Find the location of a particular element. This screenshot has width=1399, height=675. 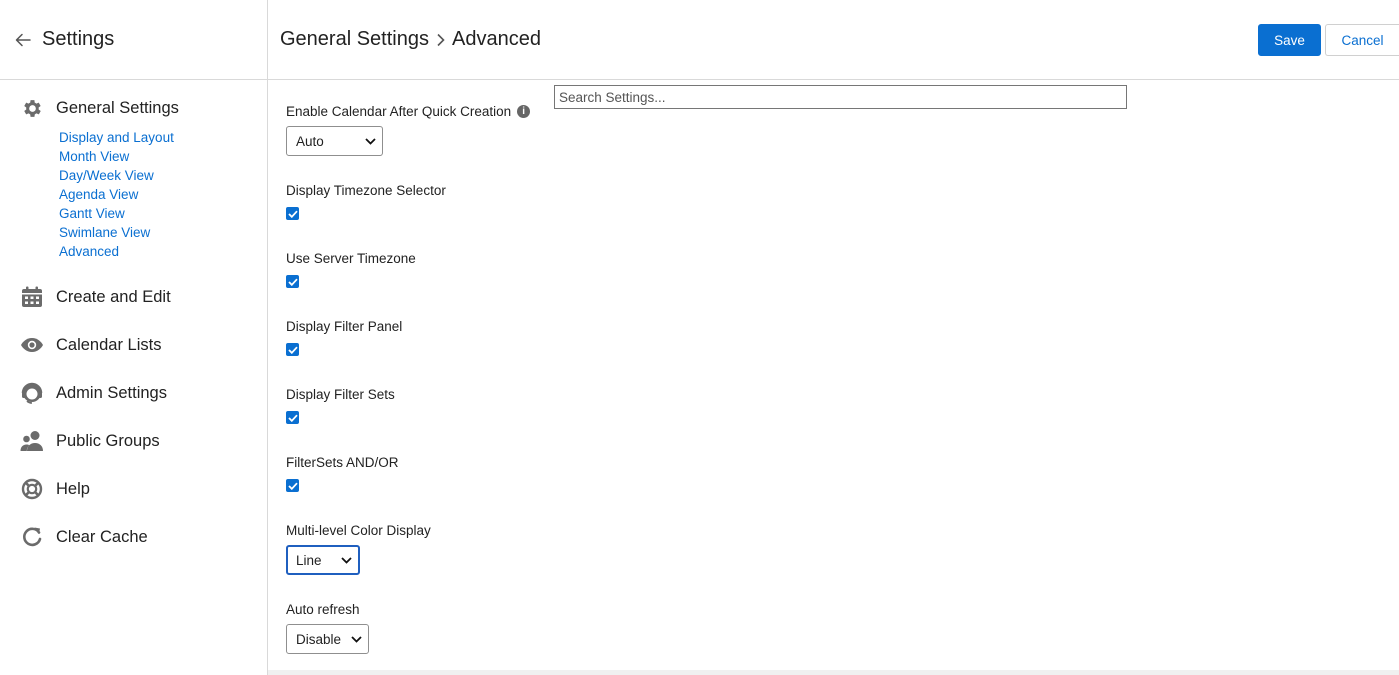

sidebar-item-label: Public Groups is located at coordinates (108, 440).